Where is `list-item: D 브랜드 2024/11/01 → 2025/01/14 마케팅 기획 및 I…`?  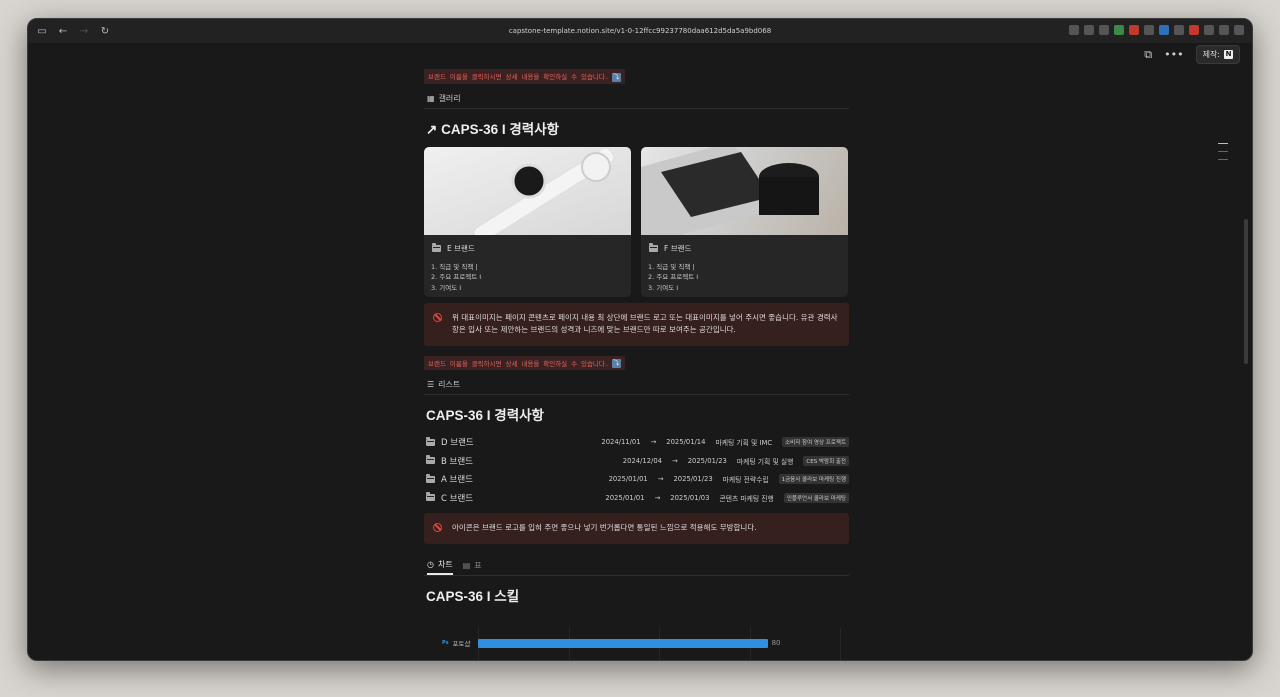 list-item: D 브랜드 2024/11/01 → 2025/01/14 마케팅 기획 및 I… is located at coordinates (636, 442).